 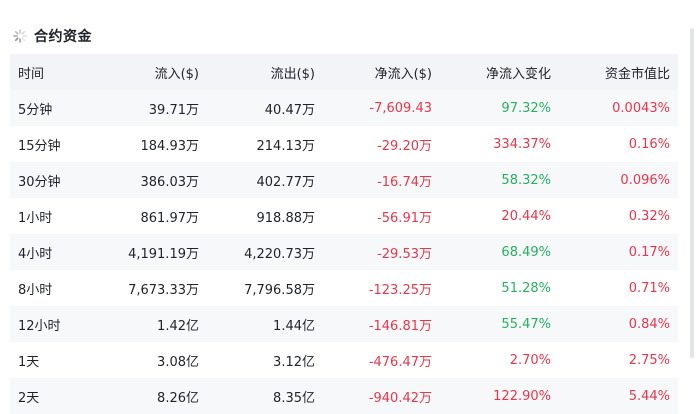 What do you see at coordinates (526, 108) in the screenshot?
I see `cell-net-change: 97.32%` at bounding box center [526, 108].